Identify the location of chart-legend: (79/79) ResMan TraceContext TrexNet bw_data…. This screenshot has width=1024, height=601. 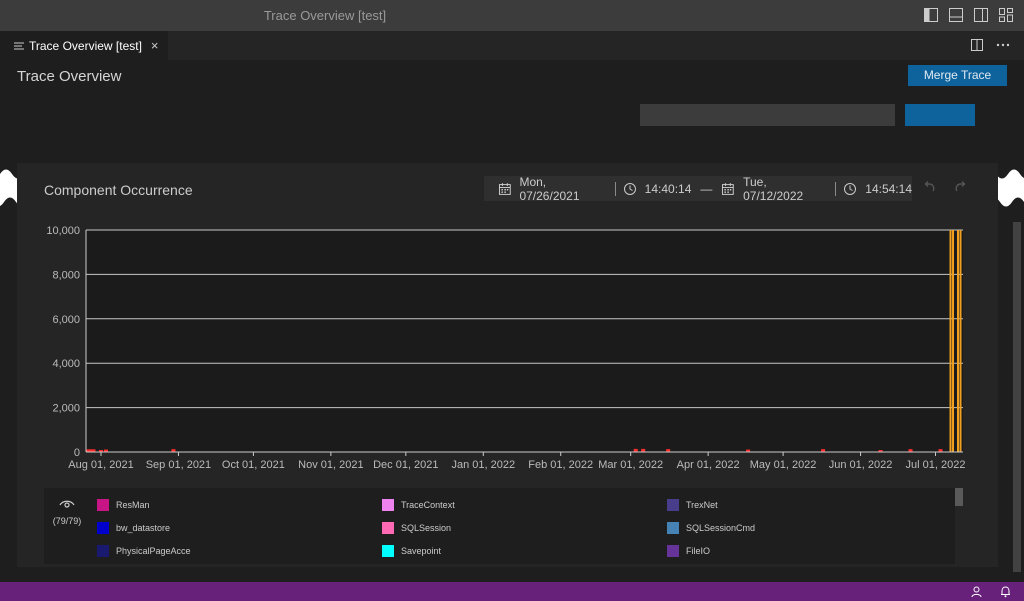
(503, 526).